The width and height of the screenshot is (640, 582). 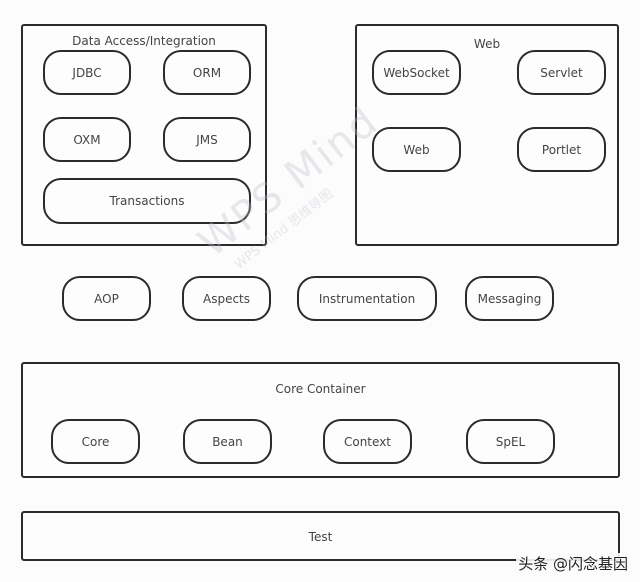 I want to click on module-aop: AOP, so click(x=106, y=298).